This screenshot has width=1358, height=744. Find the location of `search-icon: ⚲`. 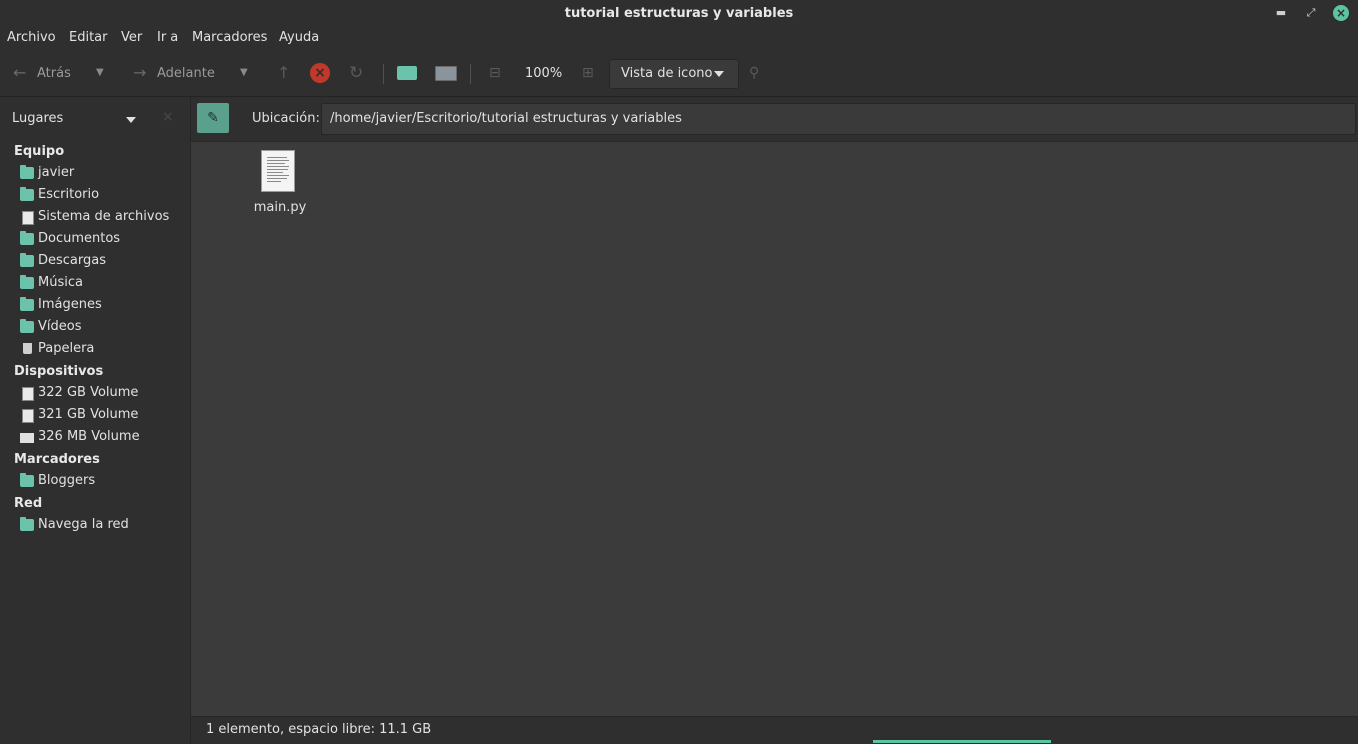

search-icon: ⚲ is located at coordinates (754, 73).